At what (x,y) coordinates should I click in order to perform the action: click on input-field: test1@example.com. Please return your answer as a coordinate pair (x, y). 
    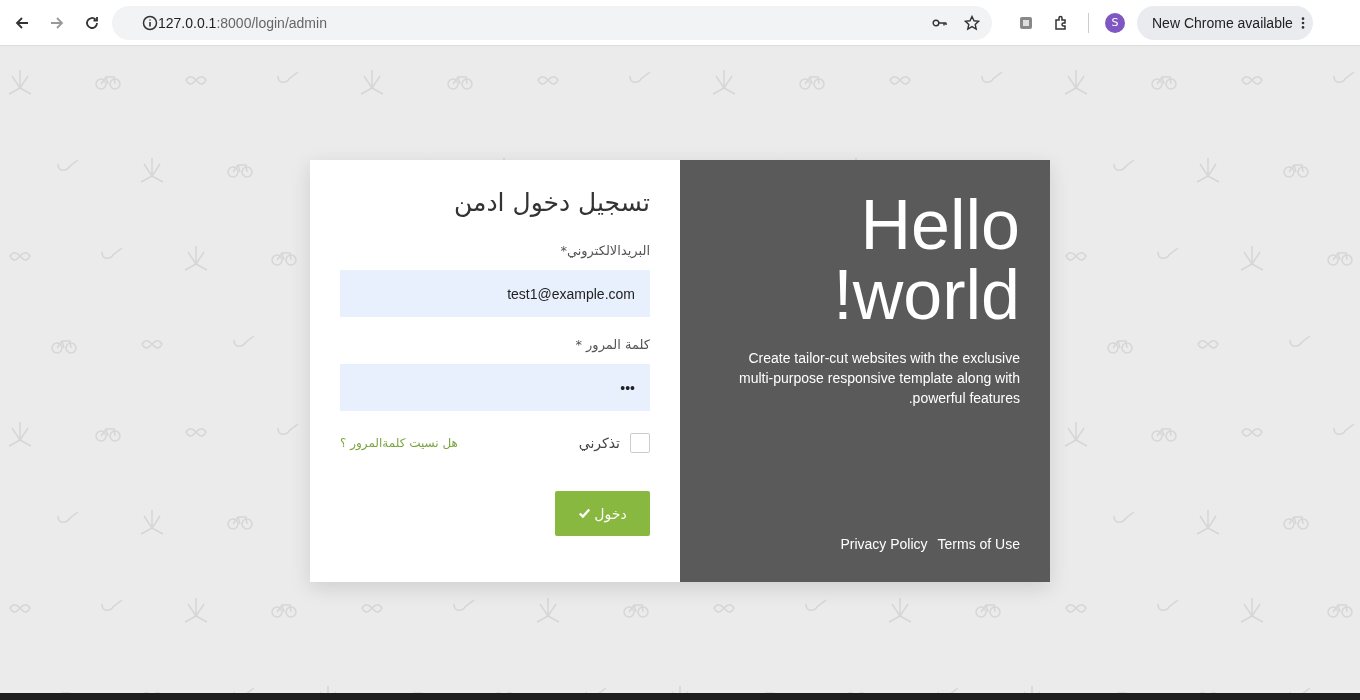
    Looking at the image, I should click on (495, 293).